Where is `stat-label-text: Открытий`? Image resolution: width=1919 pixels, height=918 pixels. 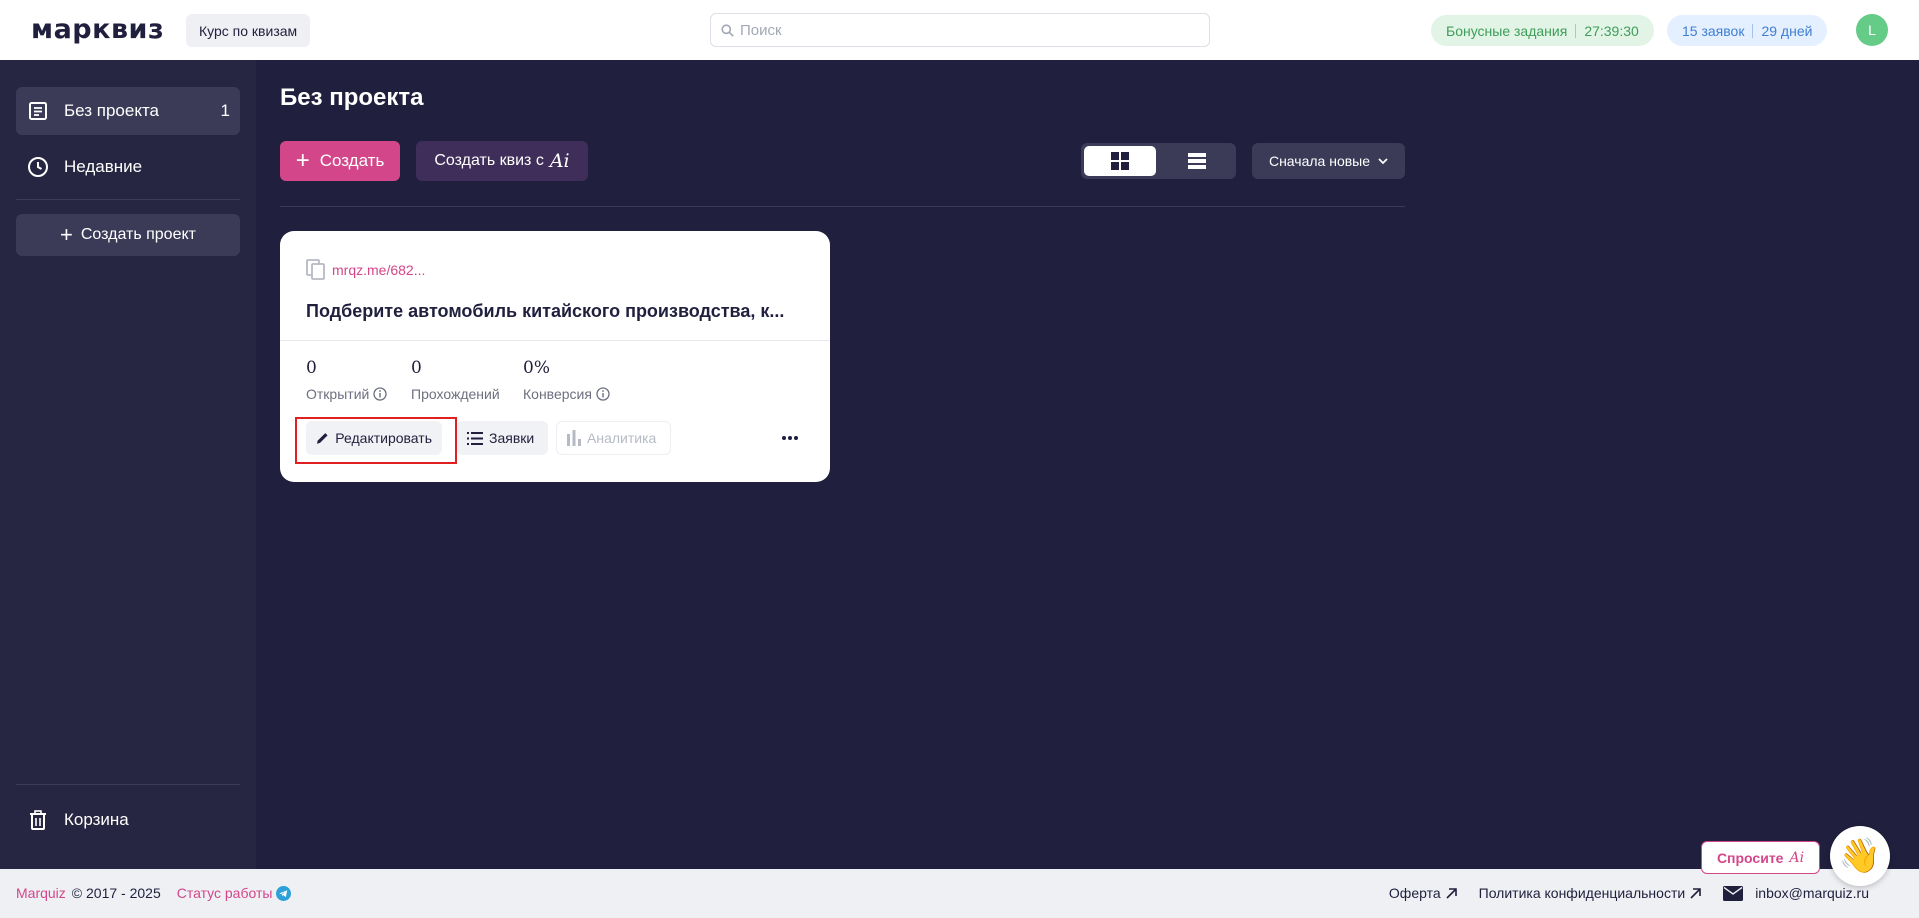 stat-label-text: Открытий is located at coordinates (338, 394).